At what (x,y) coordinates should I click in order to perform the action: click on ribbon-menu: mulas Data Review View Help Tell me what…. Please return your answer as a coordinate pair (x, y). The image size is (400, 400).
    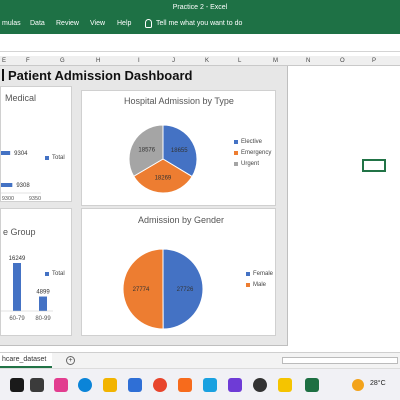
    Looking at the image, I should click on (200, 24).